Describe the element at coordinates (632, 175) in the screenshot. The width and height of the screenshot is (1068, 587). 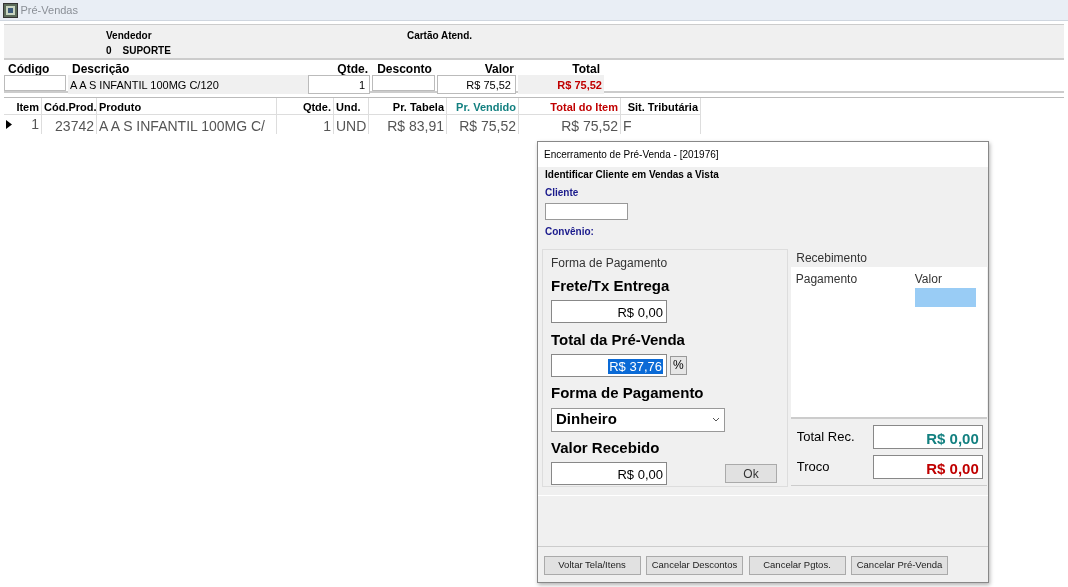
I see `section-title: Identificar Cliente em Vendas a Vista` at that location.